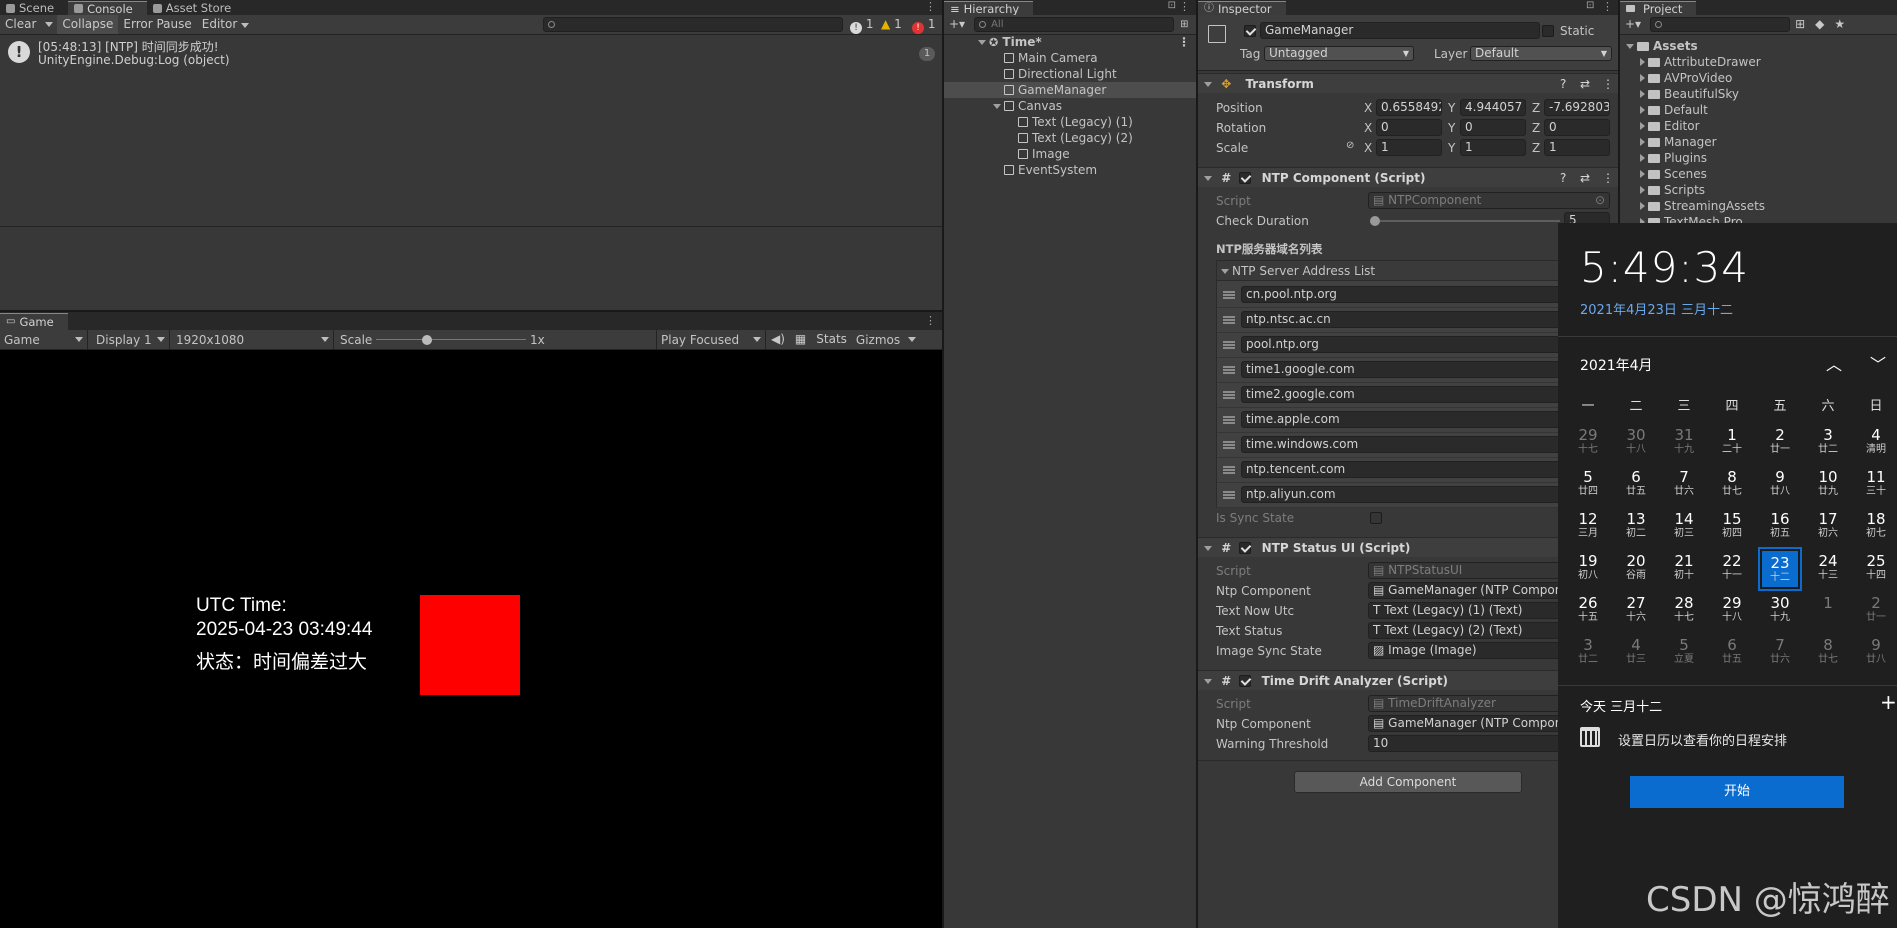 The image size is (1897, 928). What do you see at coordinates (1732, 569) in the screenshot?
I see `calendar-day: 22 十一` at bounding box center [1732, 569].